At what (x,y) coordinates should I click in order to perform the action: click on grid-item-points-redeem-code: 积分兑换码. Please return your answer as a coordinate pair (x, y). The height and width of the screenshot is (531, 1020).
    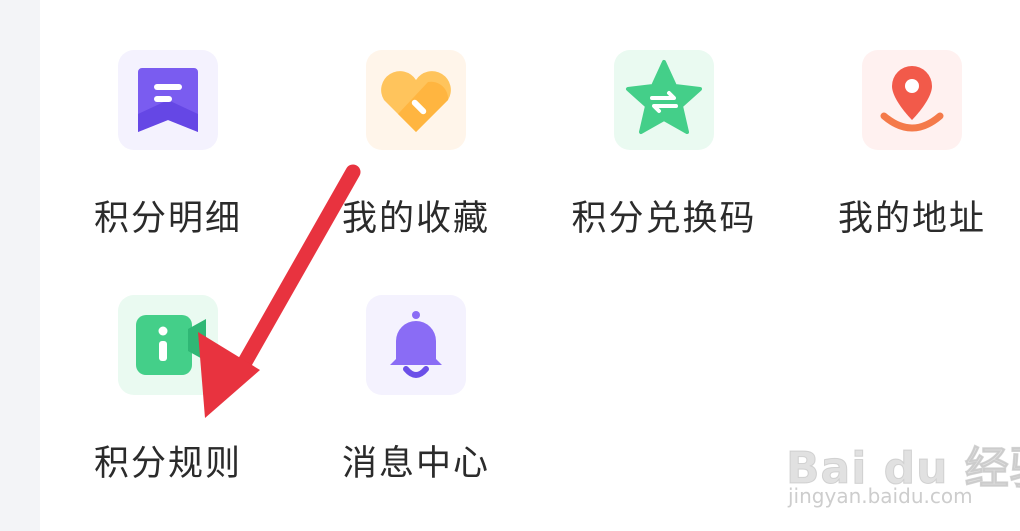
    Looking at the image, I should click on (664, 150).